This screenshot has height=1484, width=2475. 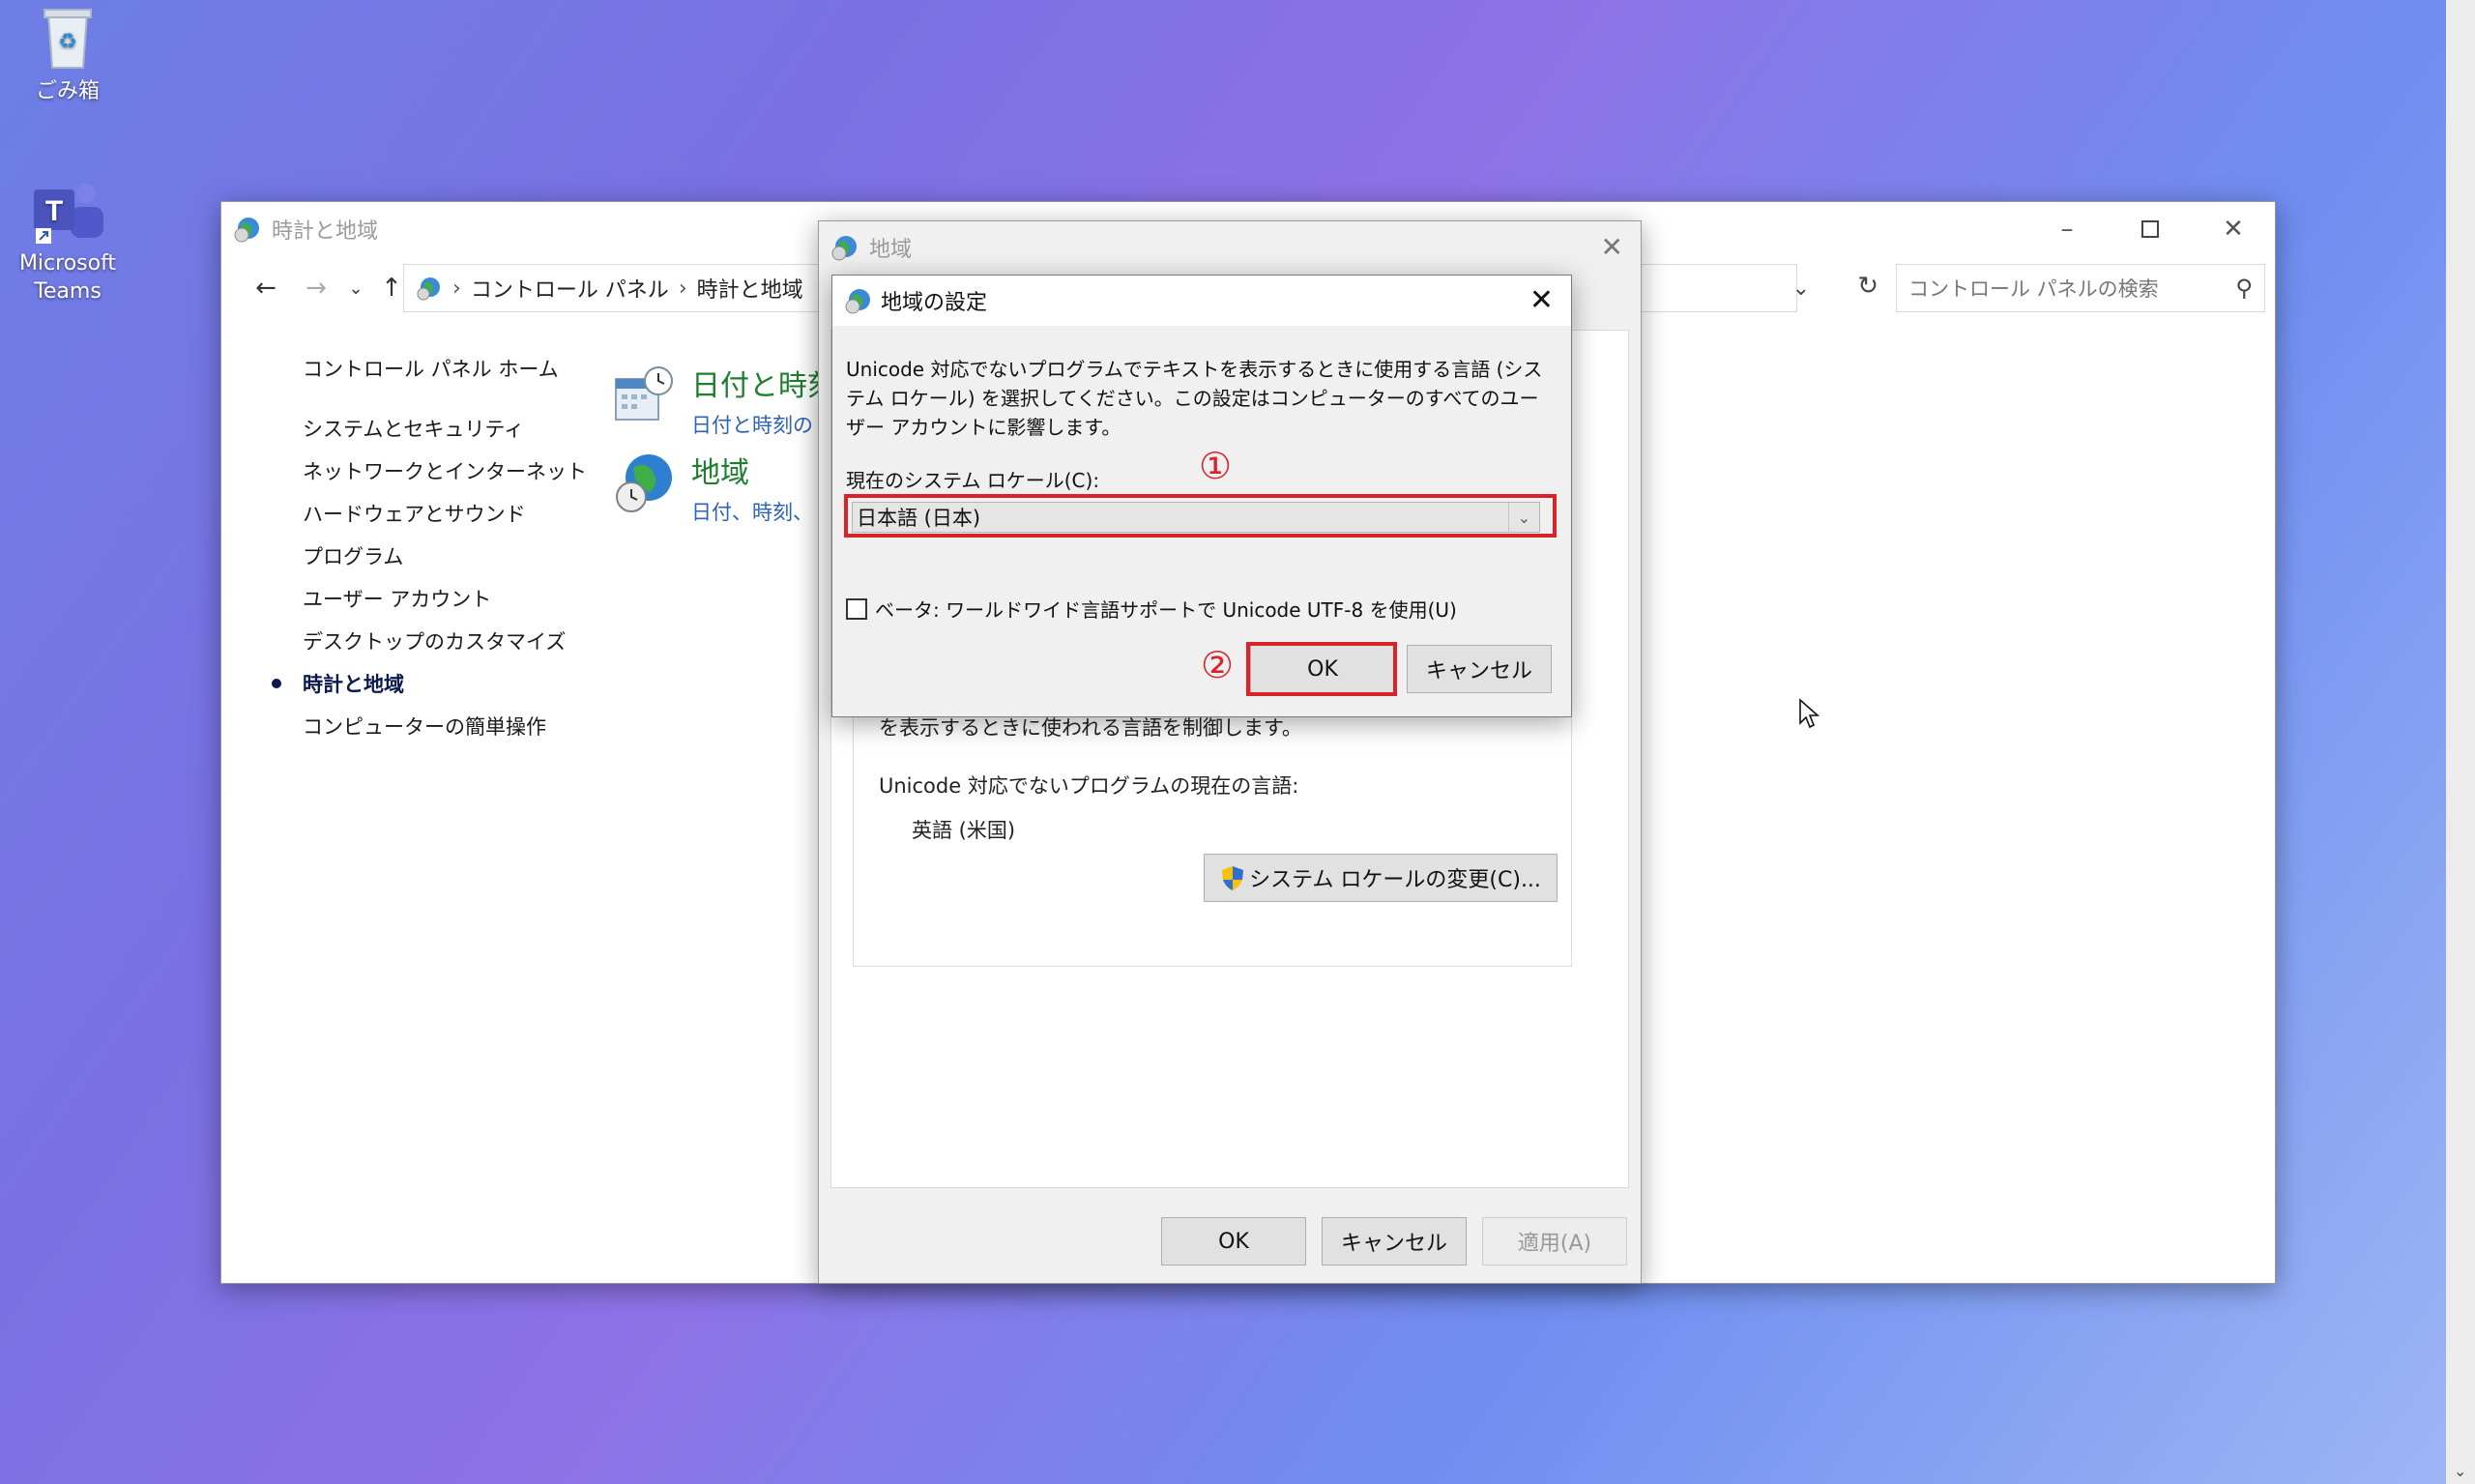 What do you see at coordinates (444, 598) in the screenshot?
I see `sidebar-item-user-accounts: ユーザー アカウント` at bounding box center [444, 598].